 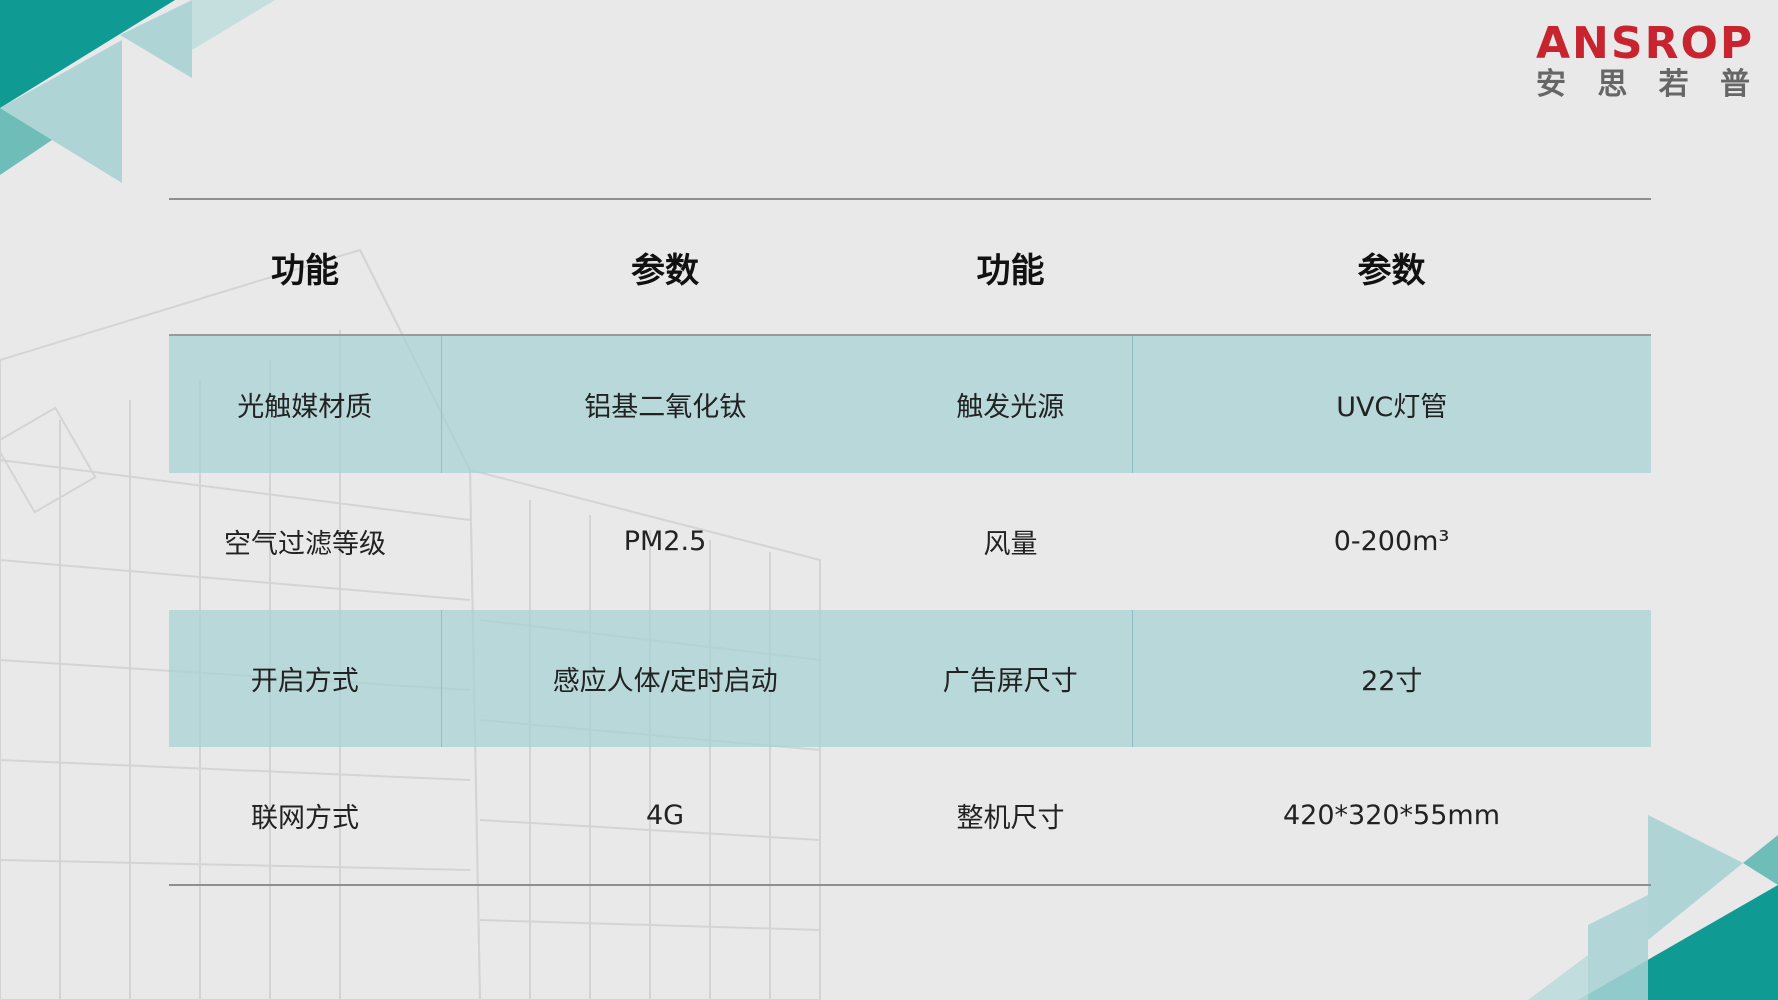 What do you see at coordinates (305, 678) in the screenshot?
I see `table-cell-function: 开启方式` at bounding box center [305, 678].